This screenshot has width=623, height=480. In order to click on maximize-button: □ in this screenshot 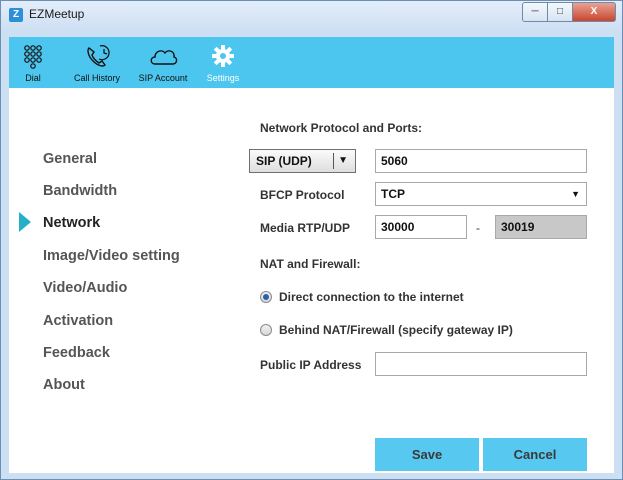, I will do `click(560, 12)`.